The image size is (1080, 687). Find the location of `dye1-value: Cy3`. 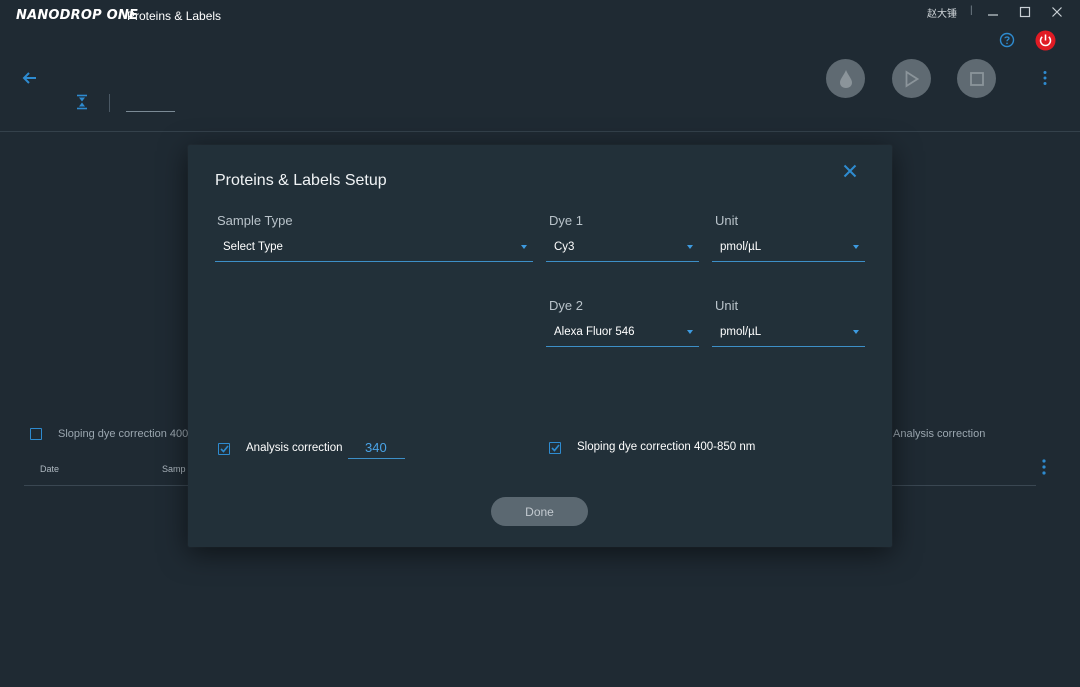

dye1-value: Cy3 is located at coordinates (564, 246).